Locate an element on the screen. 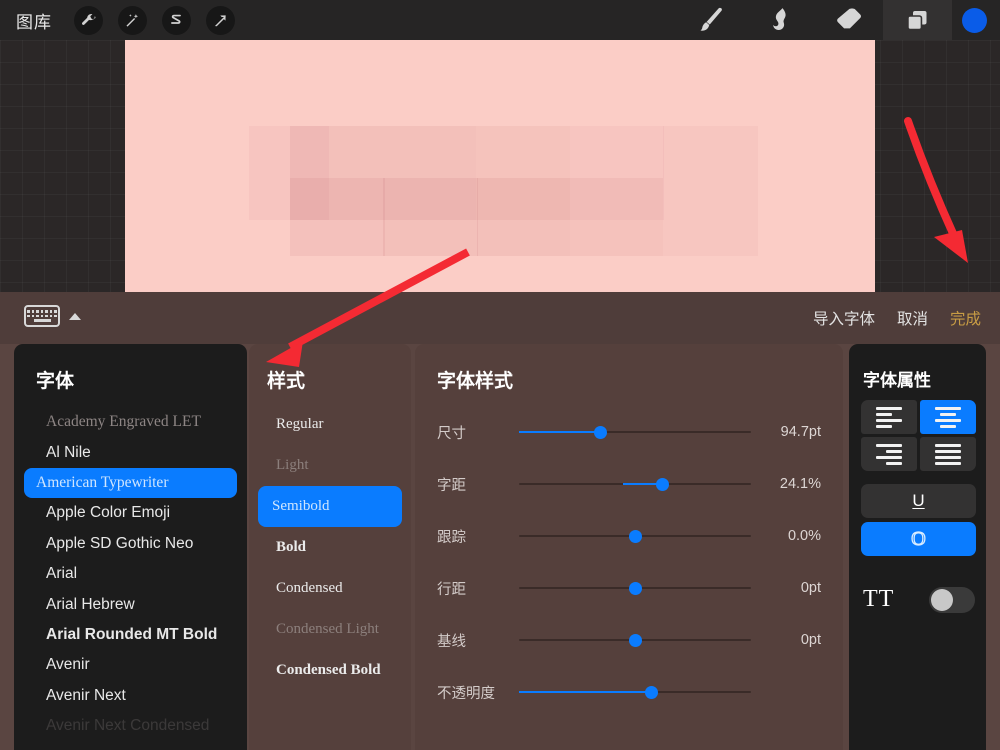 Image resolution: width=1000 pixels, height=750 pixels. all-caps-row: TT is located at coordinates (919, 599).